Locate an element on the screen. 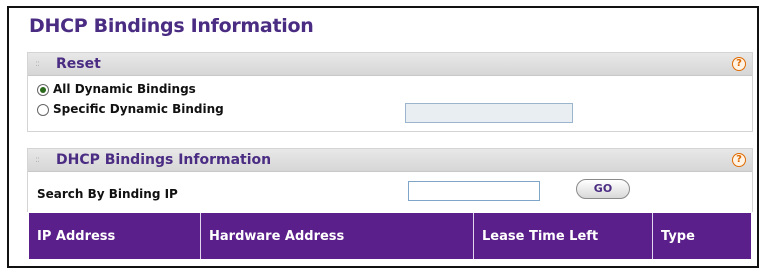 The image size is (770, 278). specific-binding-input is located at coordinates (489, 113).